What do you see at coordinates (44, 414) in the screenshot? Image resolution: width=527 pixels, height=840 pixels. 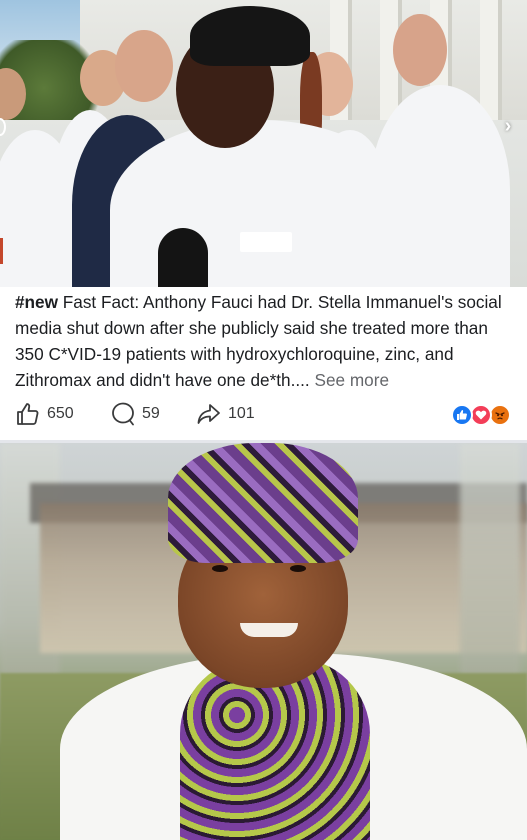 I see `like-button: 650` at bounding box center [44, 414].